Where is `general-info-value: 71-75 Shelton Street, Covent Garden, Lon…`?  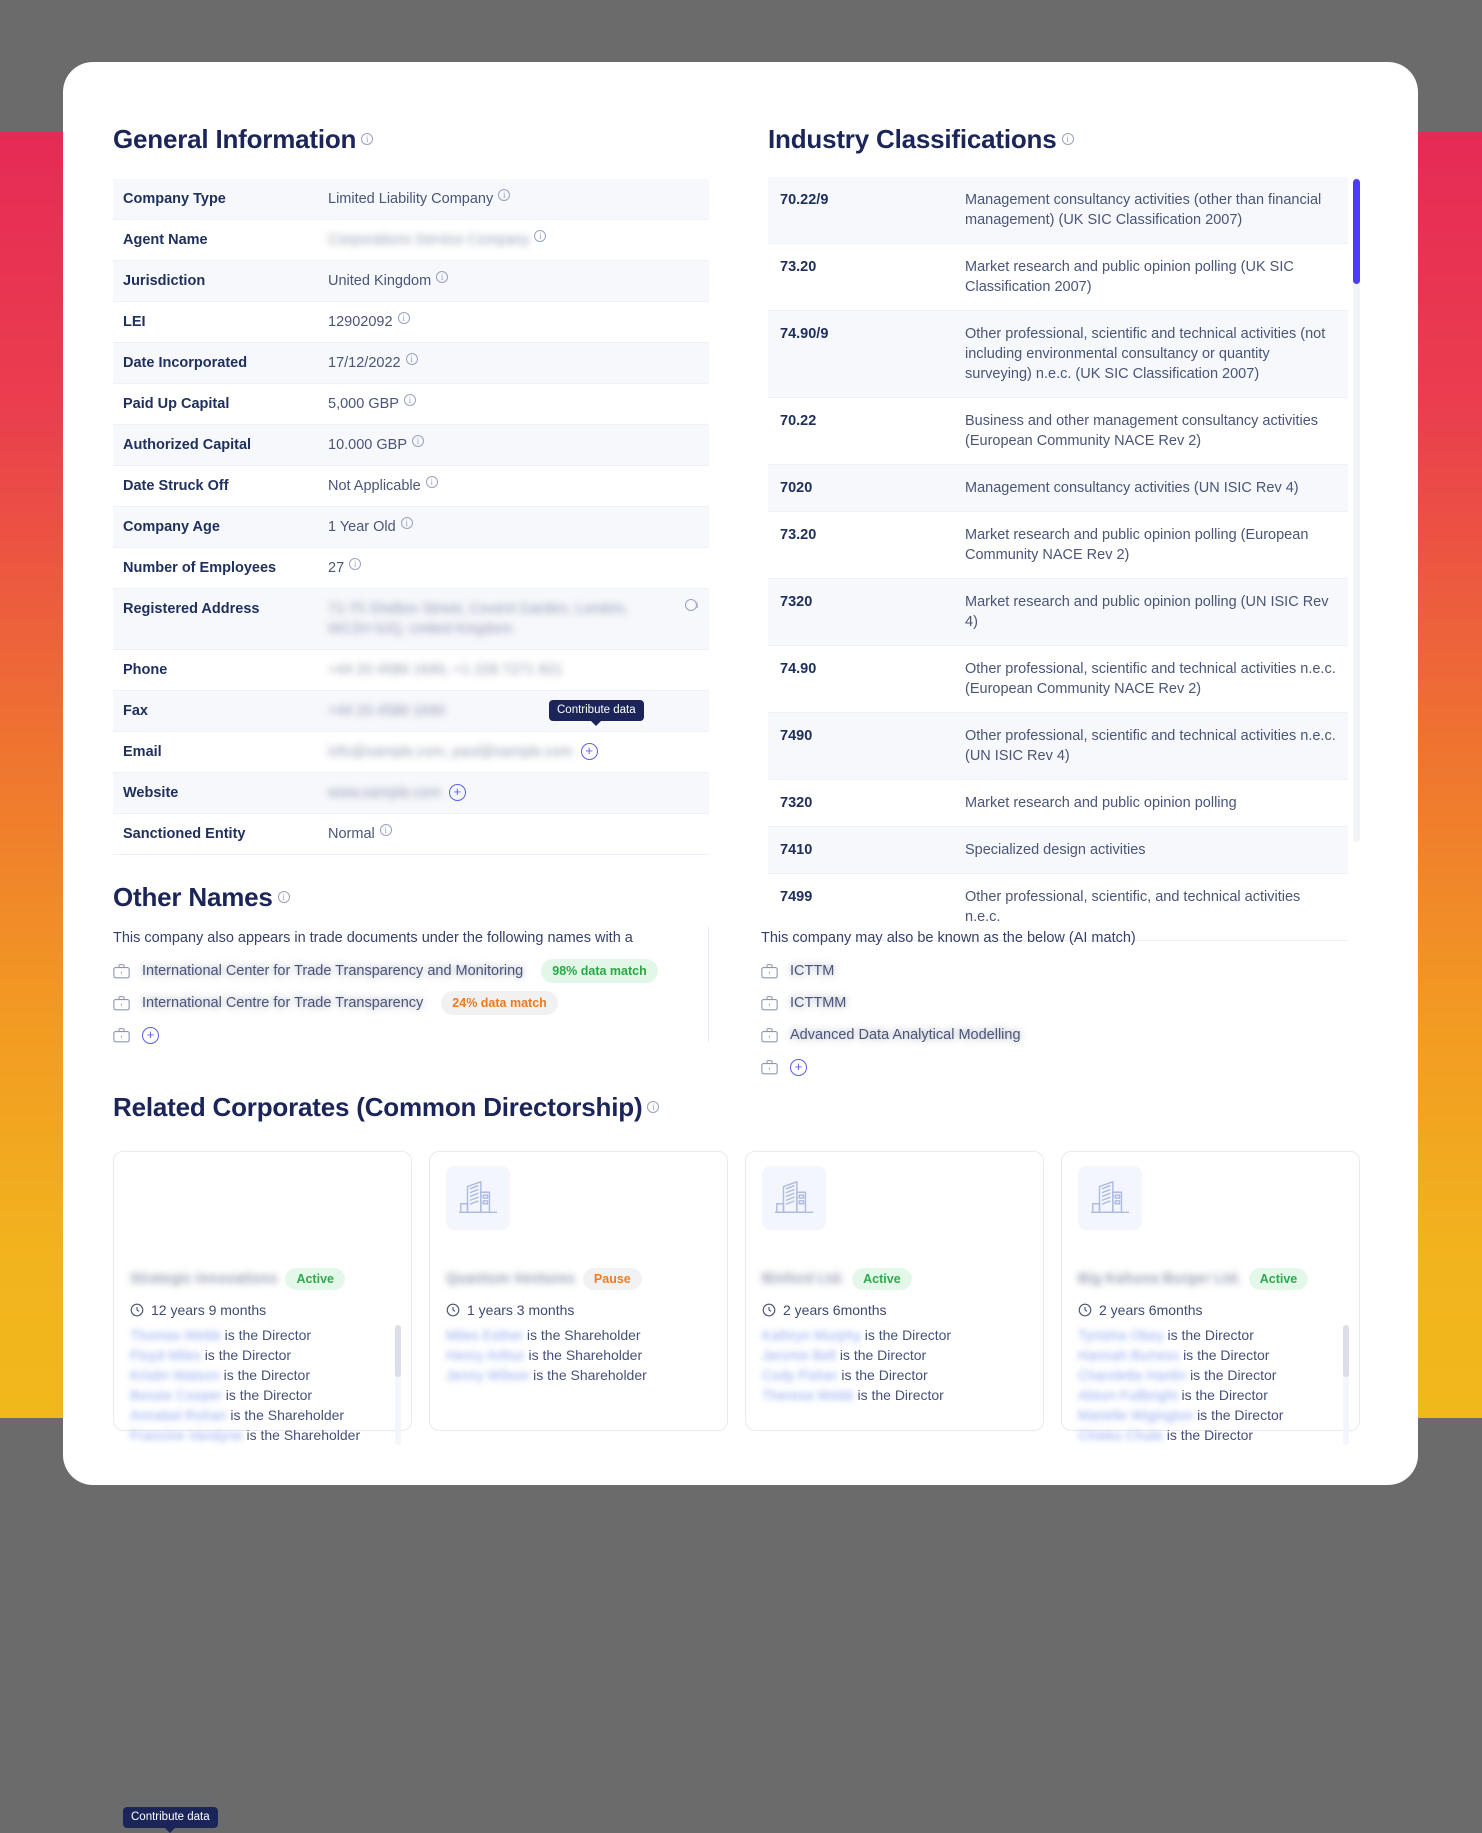
general-info-value: 71-75 Shelton Street, Covent Garden, Lon… is located at coordinates (478, 619).